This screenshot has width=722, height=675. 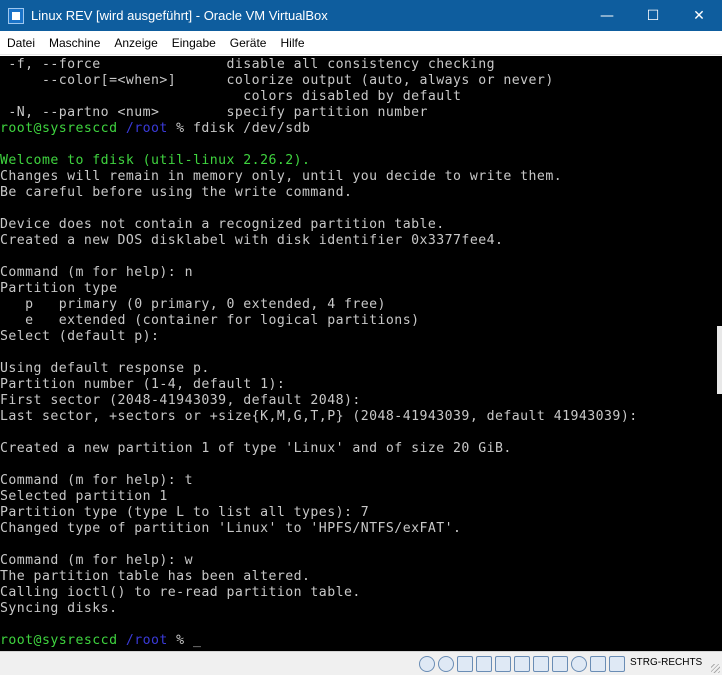 I want to click on terminal-text: Command (m for help): w, so click(x=96, y=560).